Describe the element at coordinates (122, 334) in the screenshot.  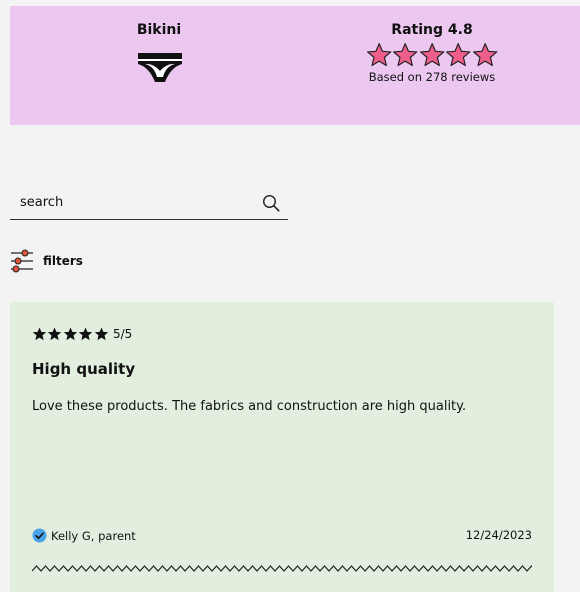
I see `review-score: 5/5` at that location.